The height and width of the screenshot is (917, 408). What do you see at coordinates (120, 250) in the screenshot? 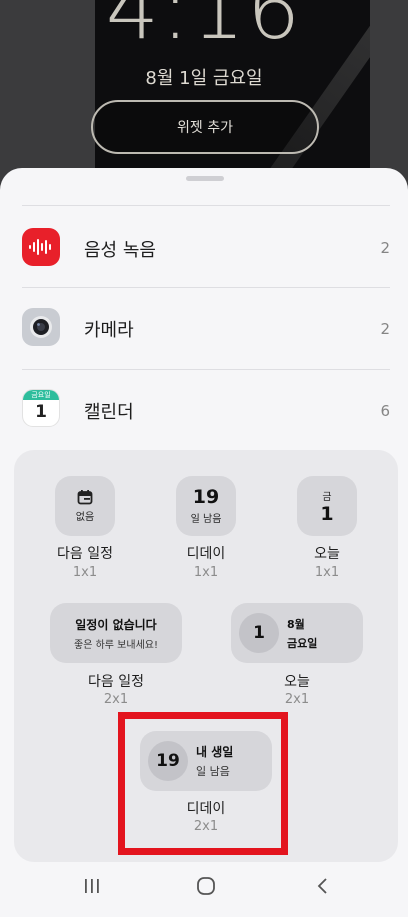
I see `app-name: 음성 녹음` at bounding box center [120, 250].